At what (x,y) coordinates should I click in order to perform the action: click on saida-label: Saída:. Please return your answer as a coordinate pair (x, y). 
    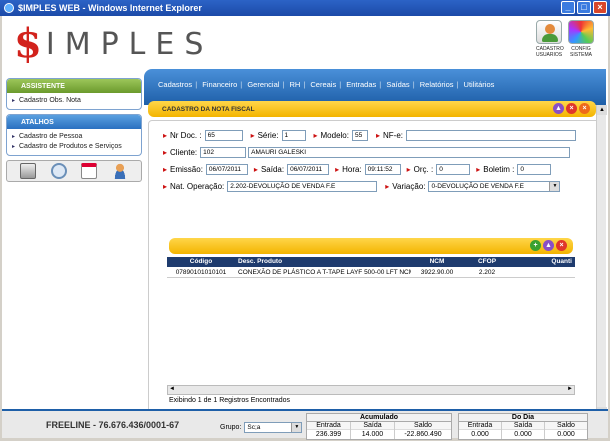
    Looking at the image, I should click on (272, 169).